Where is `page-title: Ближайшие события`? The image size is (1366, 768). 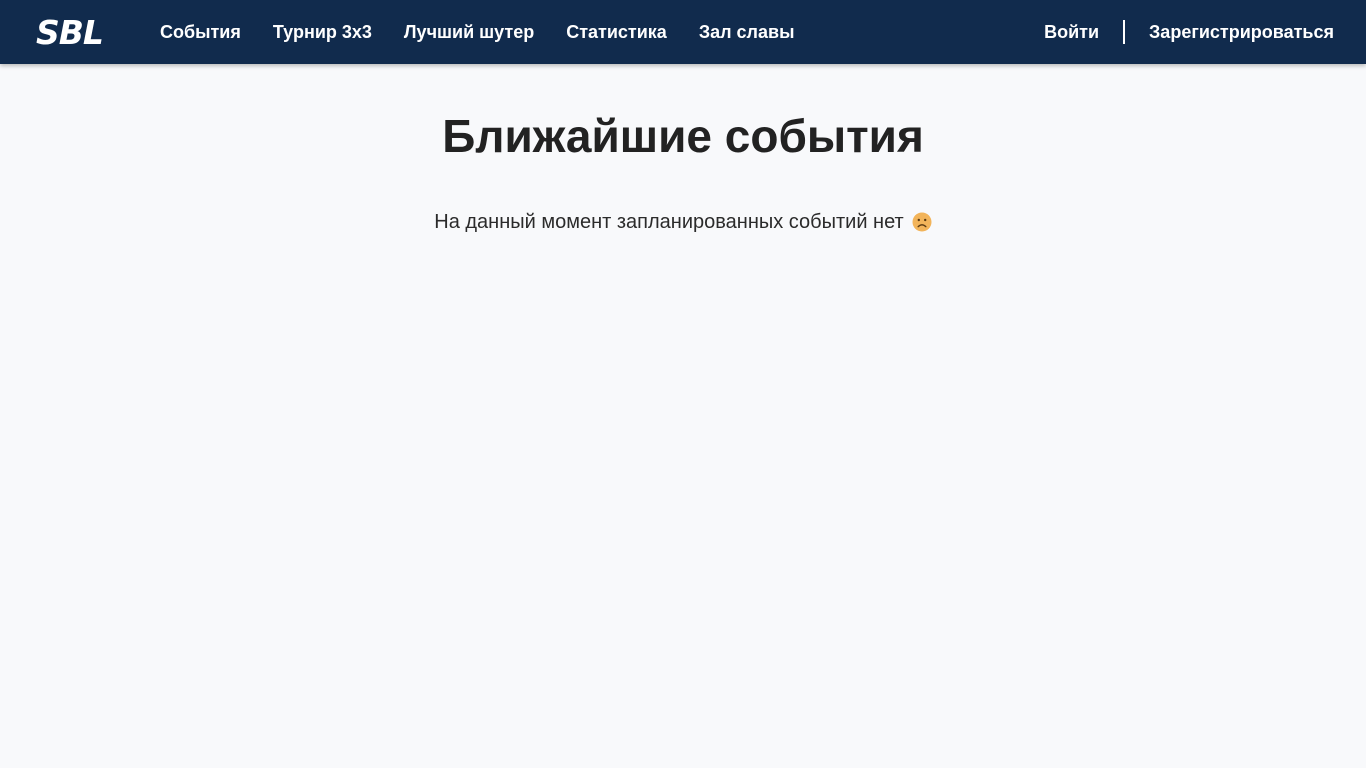
page-title: Ближайшие события is located at coordinates (683, 136).